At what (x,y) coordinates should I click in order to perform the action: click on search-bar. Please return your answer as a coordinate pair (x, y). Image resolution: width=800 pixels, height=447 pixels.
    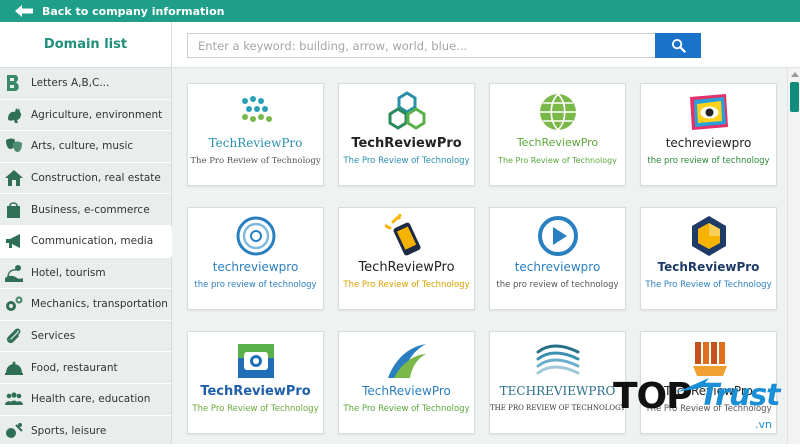
    Looking at the image, I should click on (486, 45).